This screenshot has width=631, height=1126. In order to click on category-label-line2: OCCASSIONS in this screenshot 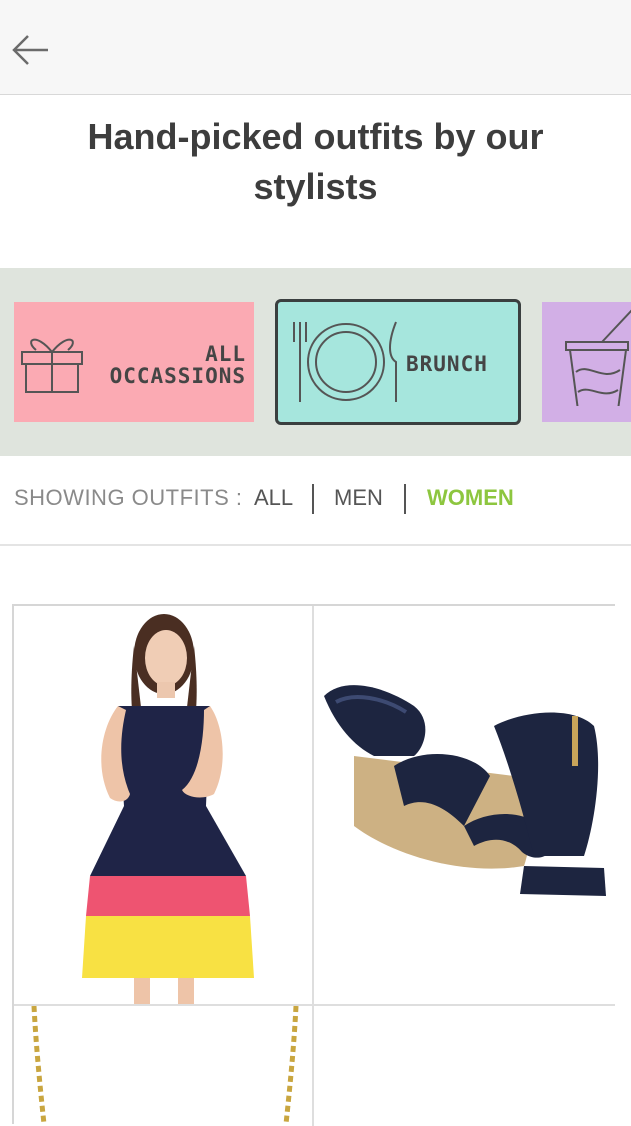, I will do `click(177, 376)`.